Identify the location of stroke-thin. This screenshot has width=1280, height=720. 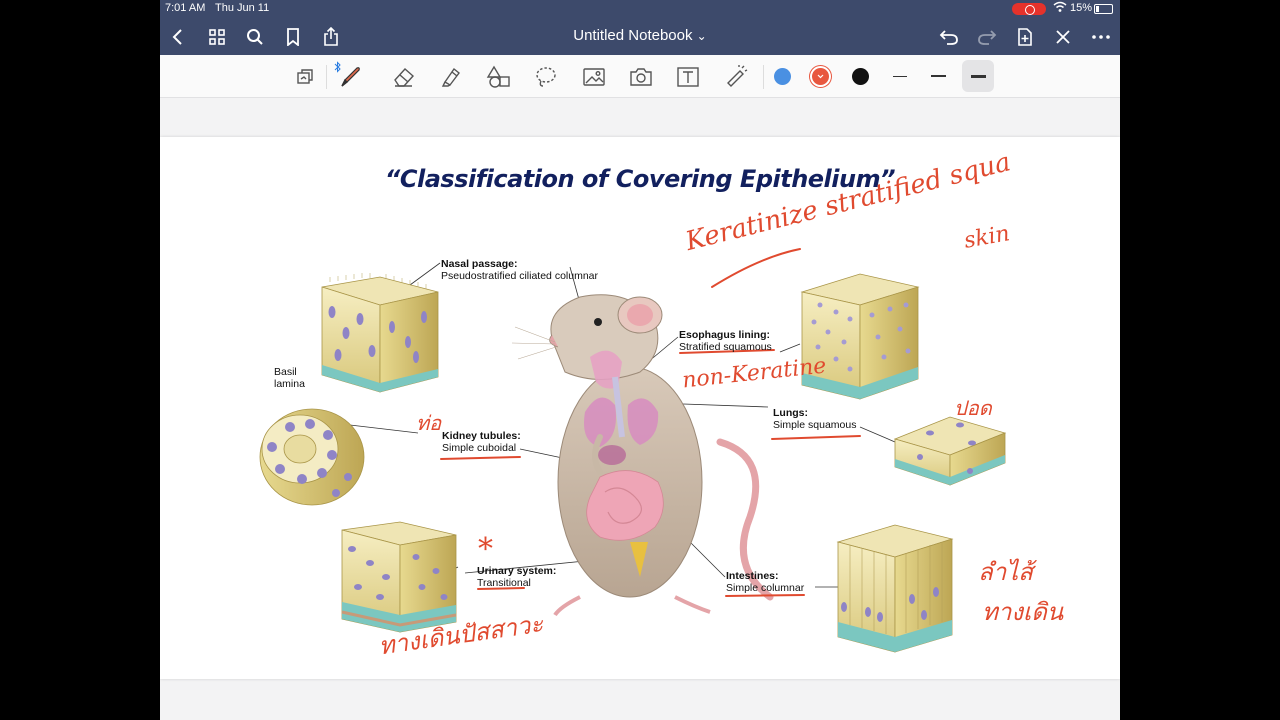
(900, 76).